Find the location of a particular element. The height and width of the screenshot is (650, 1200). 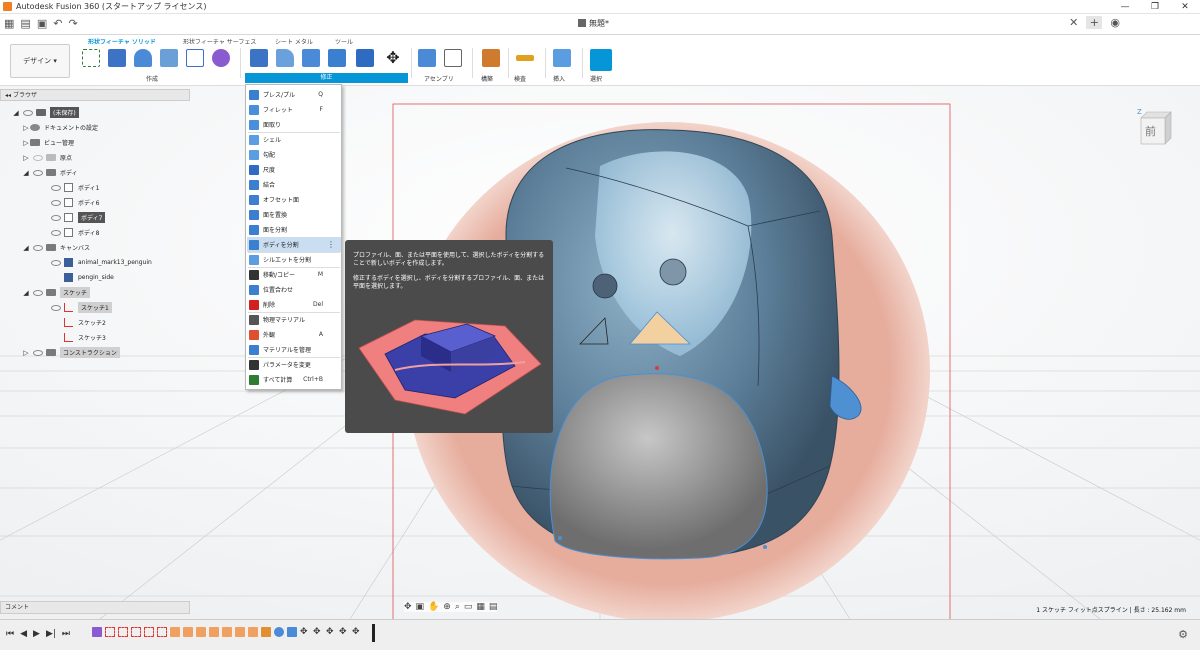

data-panel-icon: ▦ is located at coordinates (9, 24).